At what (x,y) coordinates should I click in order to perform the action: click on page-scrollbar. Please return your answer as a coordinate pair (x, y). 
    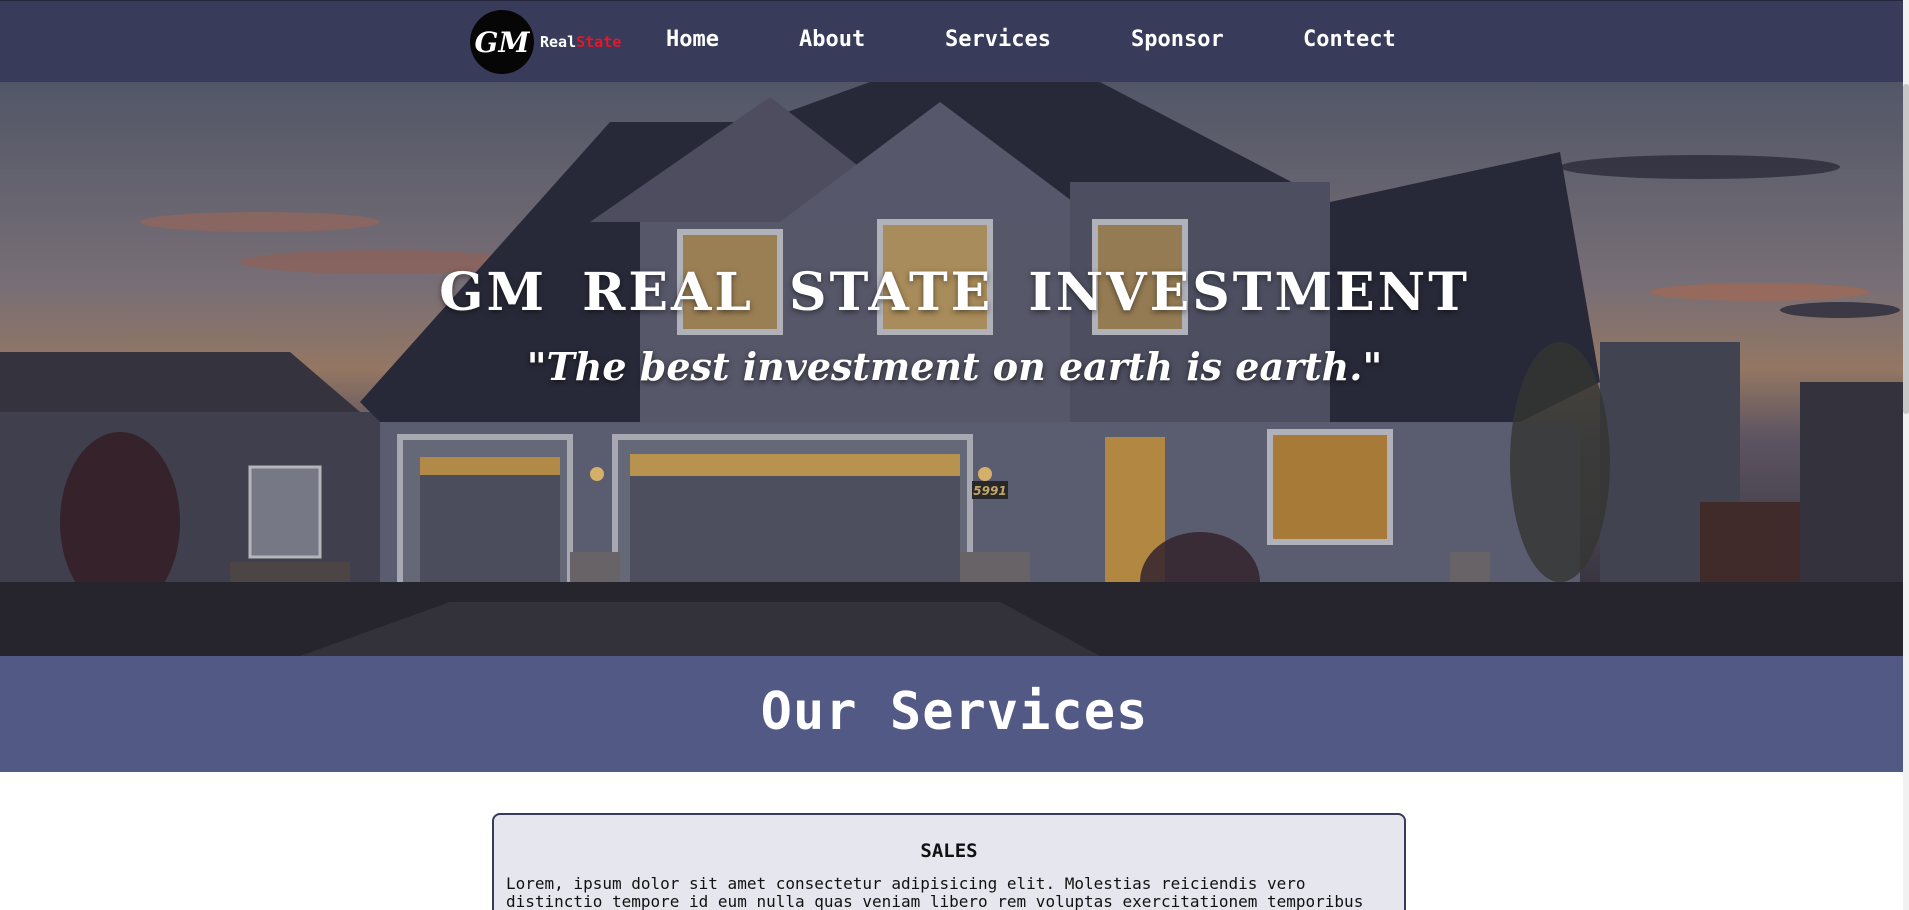
    Looking at the image, I should click on (1906, 455).